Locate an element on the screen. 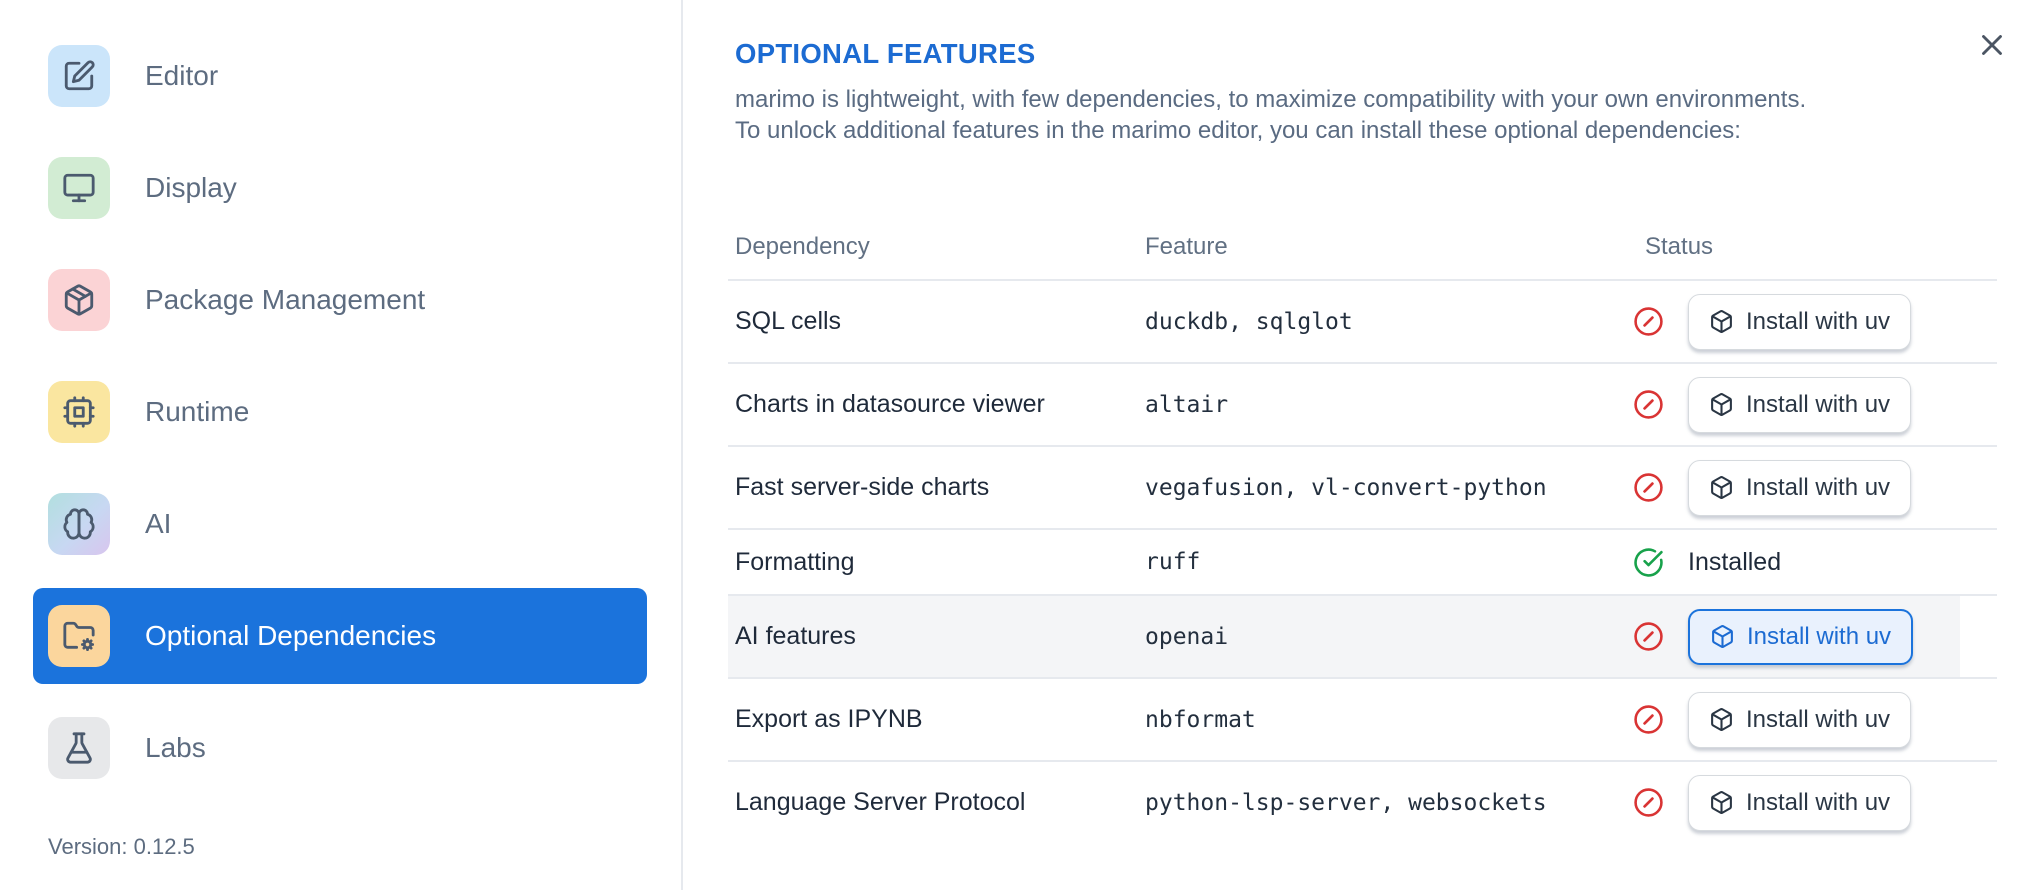  dependency-name: Formatting is located at coordinates (795, 561).